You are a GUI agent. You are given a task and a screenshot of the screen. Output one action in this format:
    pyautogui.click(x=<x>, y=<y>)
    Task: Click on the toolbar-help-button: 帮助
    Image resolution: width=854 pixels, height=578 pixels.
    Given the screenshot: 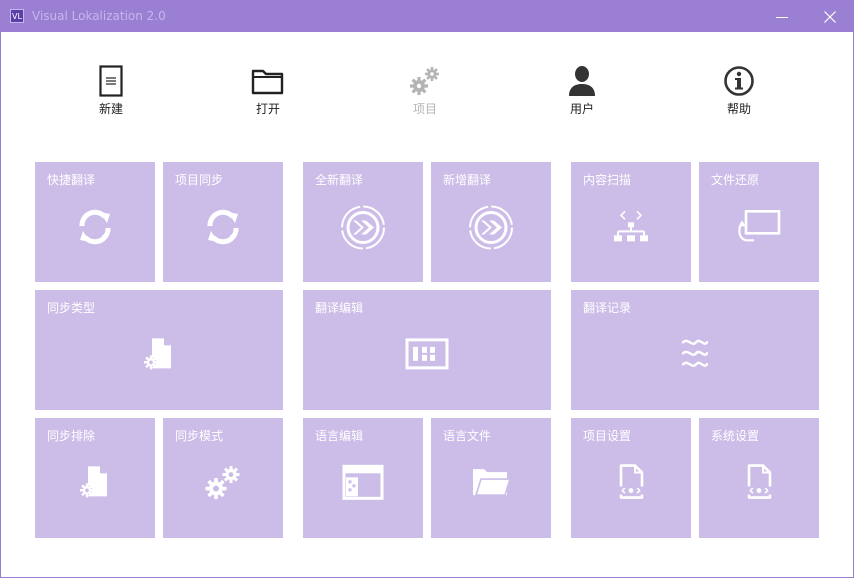 What is the action you would take?
    pyautogui.click(x=739, y=91)
    